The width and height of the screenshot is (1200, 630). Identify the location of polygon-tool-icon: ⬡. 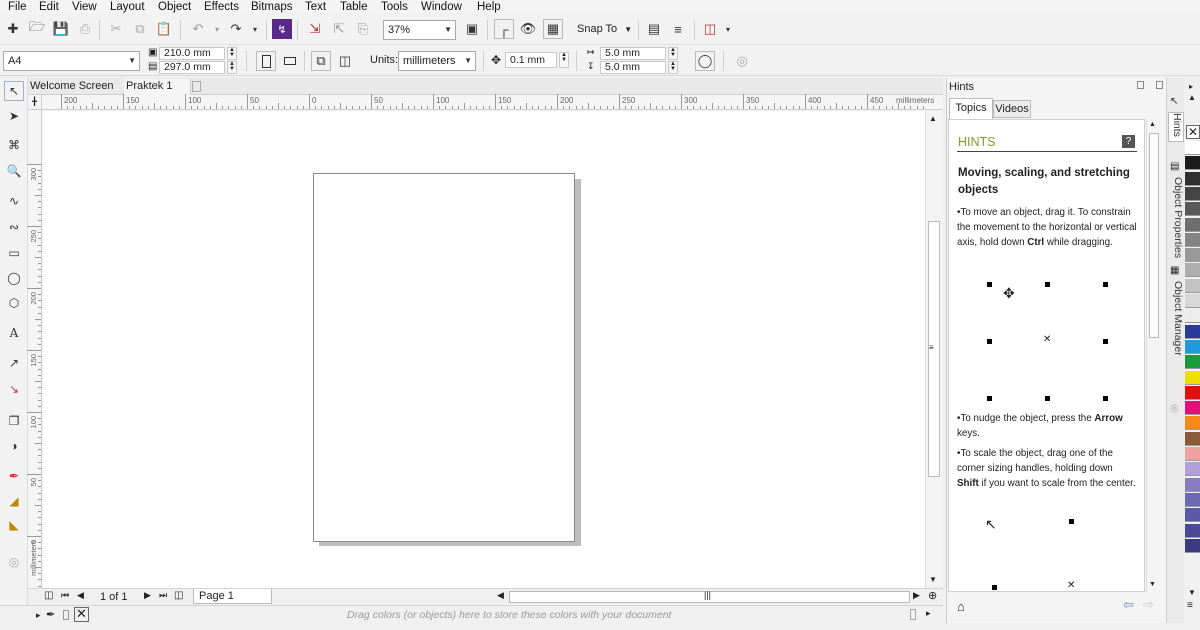
(14, 303).